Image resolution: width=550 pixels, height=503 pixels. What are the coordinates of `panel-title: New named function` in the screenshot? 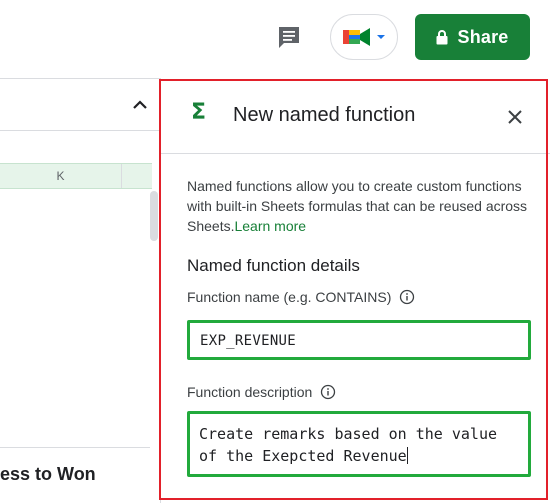 It's located at (324, 115).